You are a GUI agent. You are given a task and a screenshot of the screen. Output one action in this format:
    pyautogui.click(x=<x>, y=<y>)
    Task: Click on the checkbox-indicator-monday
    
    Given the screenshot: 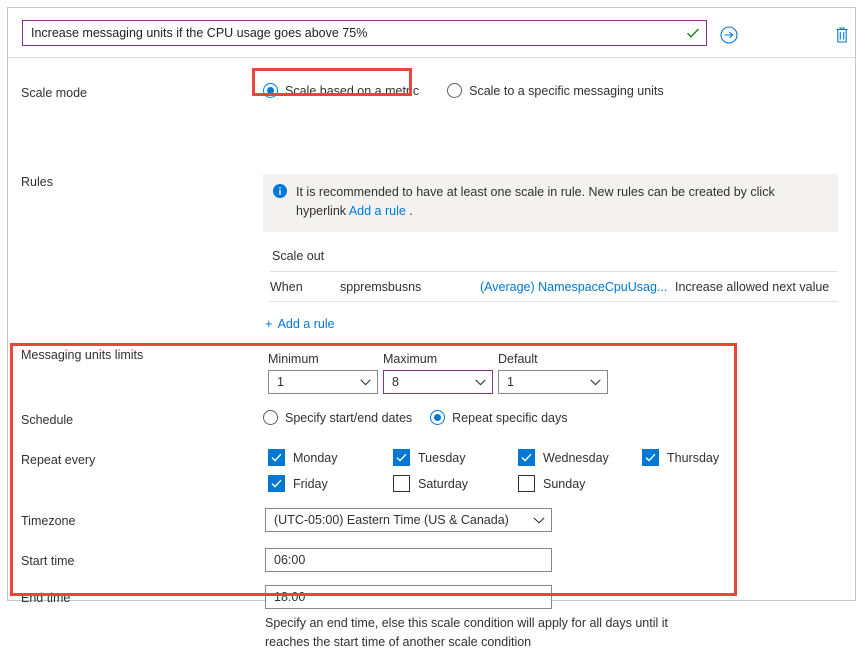 What is the action you would take?
    pyautogui.click(x=276, y=457)
    